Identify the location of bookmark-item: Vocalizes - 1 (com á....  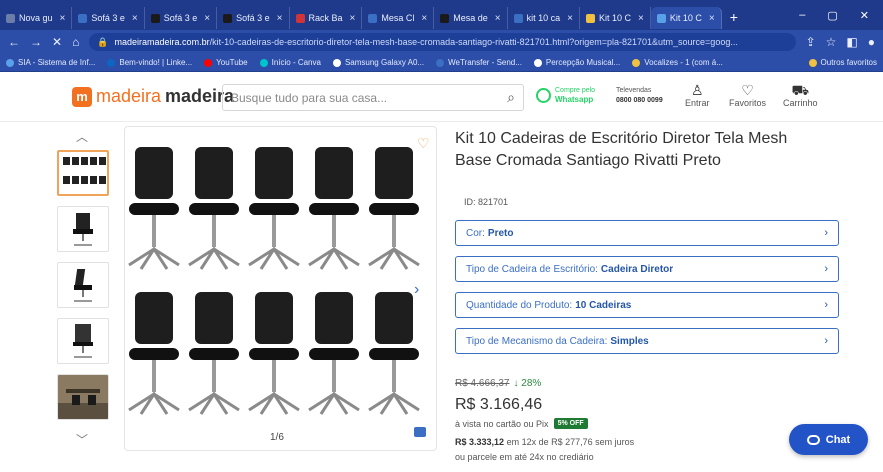
(677, 62).